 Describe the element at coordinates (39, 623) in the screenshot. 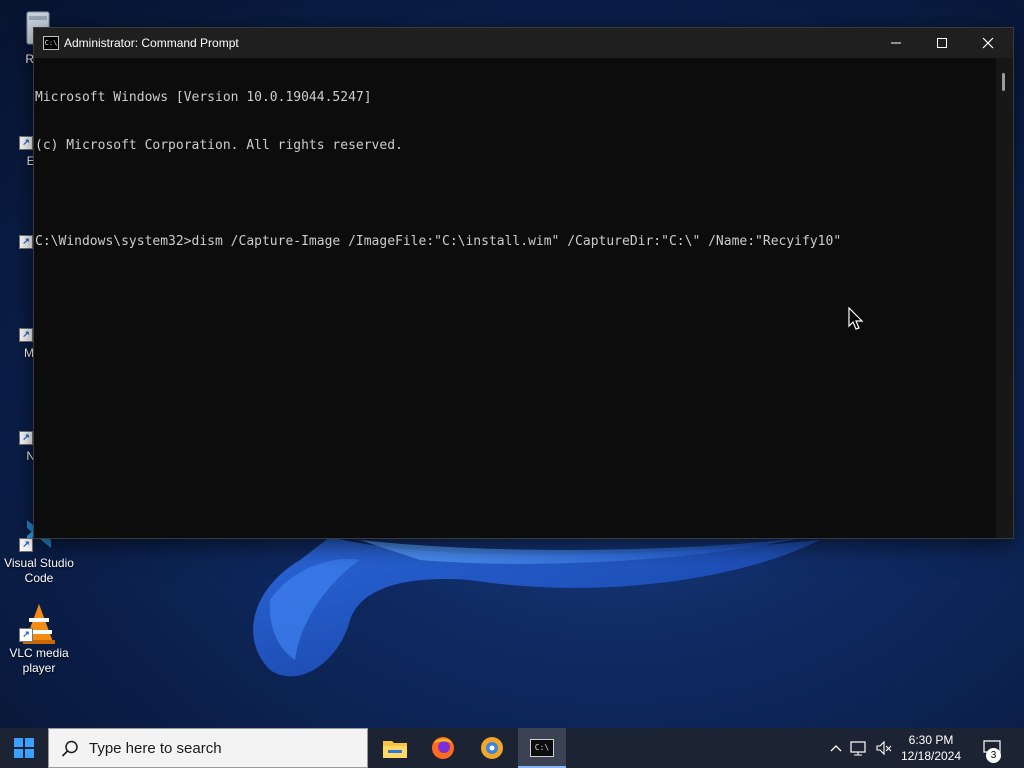

I see `vlc-icon: ↗` at that location.